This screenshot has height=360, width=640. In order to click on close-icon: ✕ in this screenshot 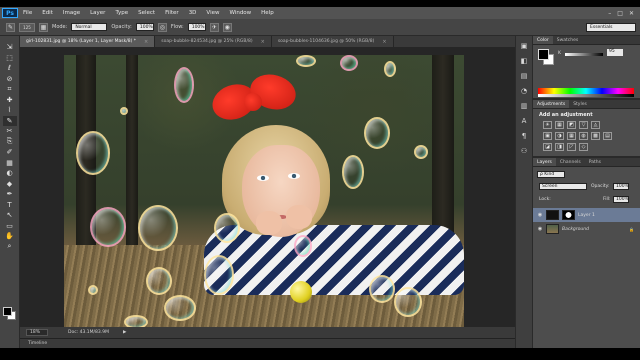, I will do `click(631, 13)`.